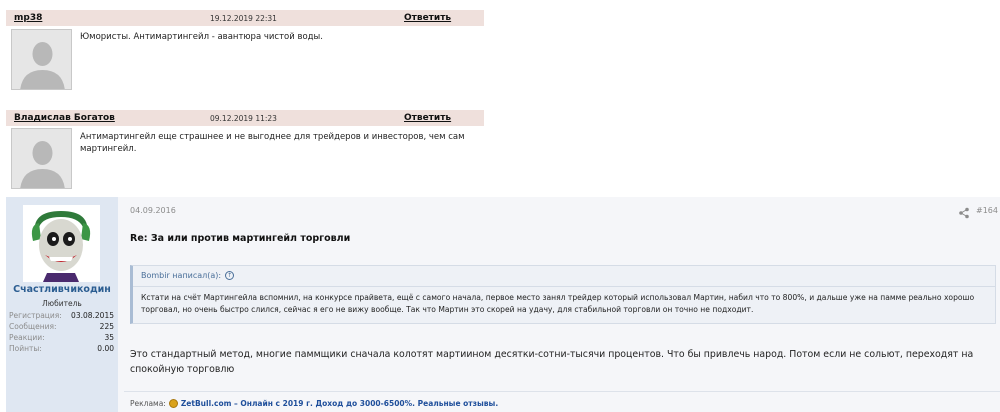 The width and height of the screenshot is (1000, 412). Describe the element at coordinates (230, 275) in the screenshot. I see `arrow-up-circle-icon: ↑` at that location.